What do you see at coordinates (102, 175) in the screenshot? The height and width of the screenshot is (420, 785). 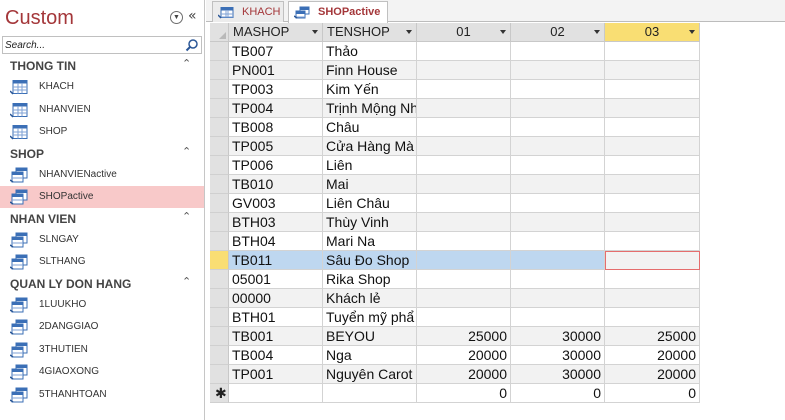 I see `nav-item-nhanvienactive: NHANVIENactive` at bounding box center [102, 175].